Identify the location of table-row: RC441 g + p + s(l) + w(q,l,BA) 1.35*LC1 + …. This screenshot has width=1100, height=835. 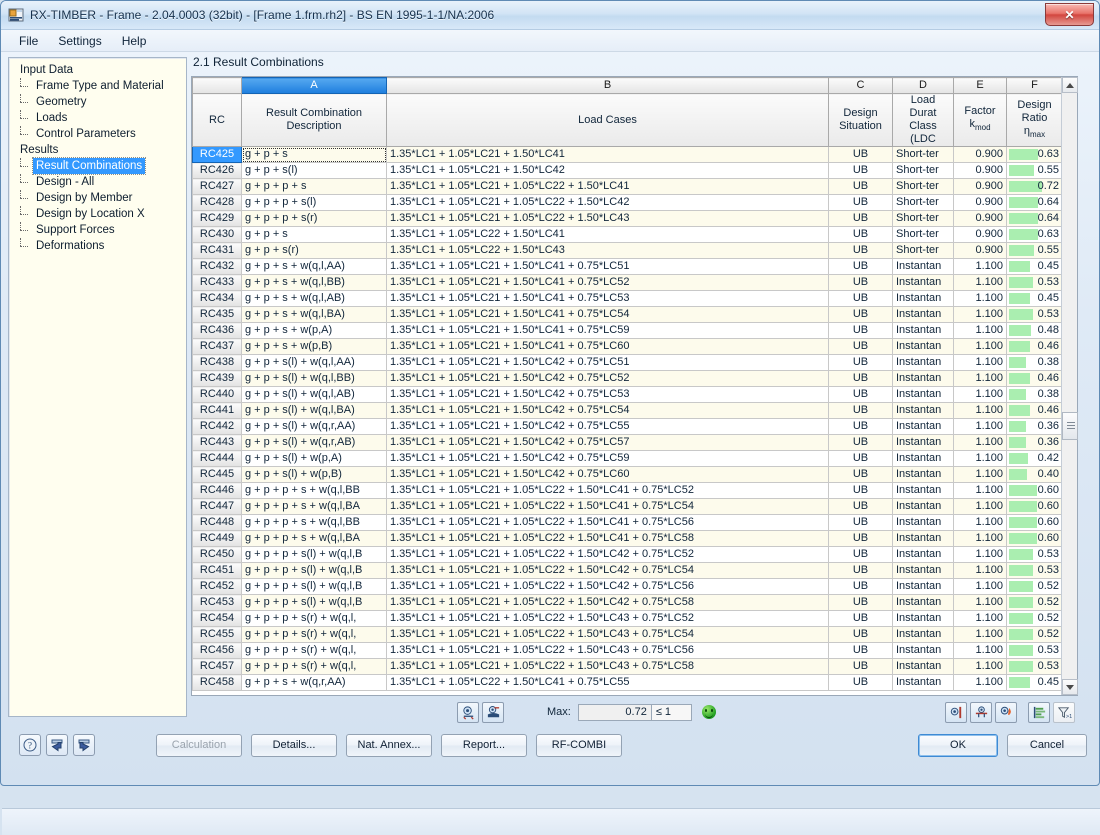
(627, 410).